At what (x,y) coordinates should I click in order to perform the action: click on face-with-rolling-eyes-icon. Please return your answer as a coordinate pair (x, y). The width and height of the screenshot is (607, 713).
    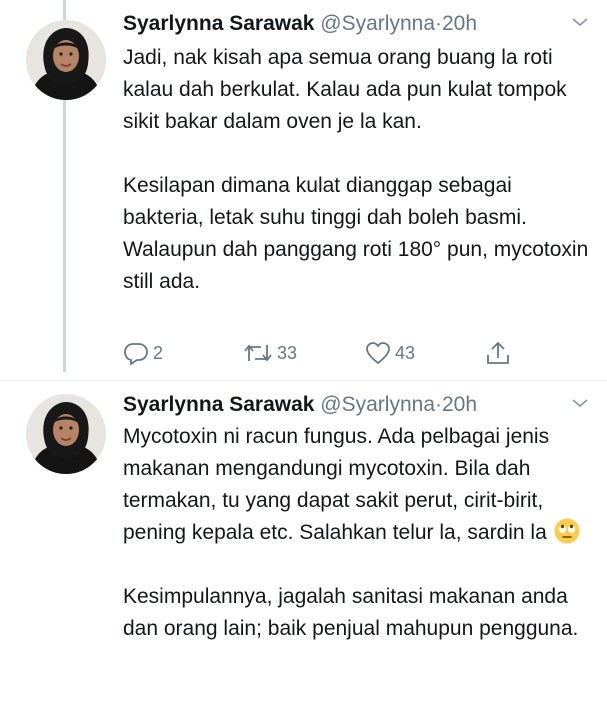
    Looking at the image, I should click on (567, 531).